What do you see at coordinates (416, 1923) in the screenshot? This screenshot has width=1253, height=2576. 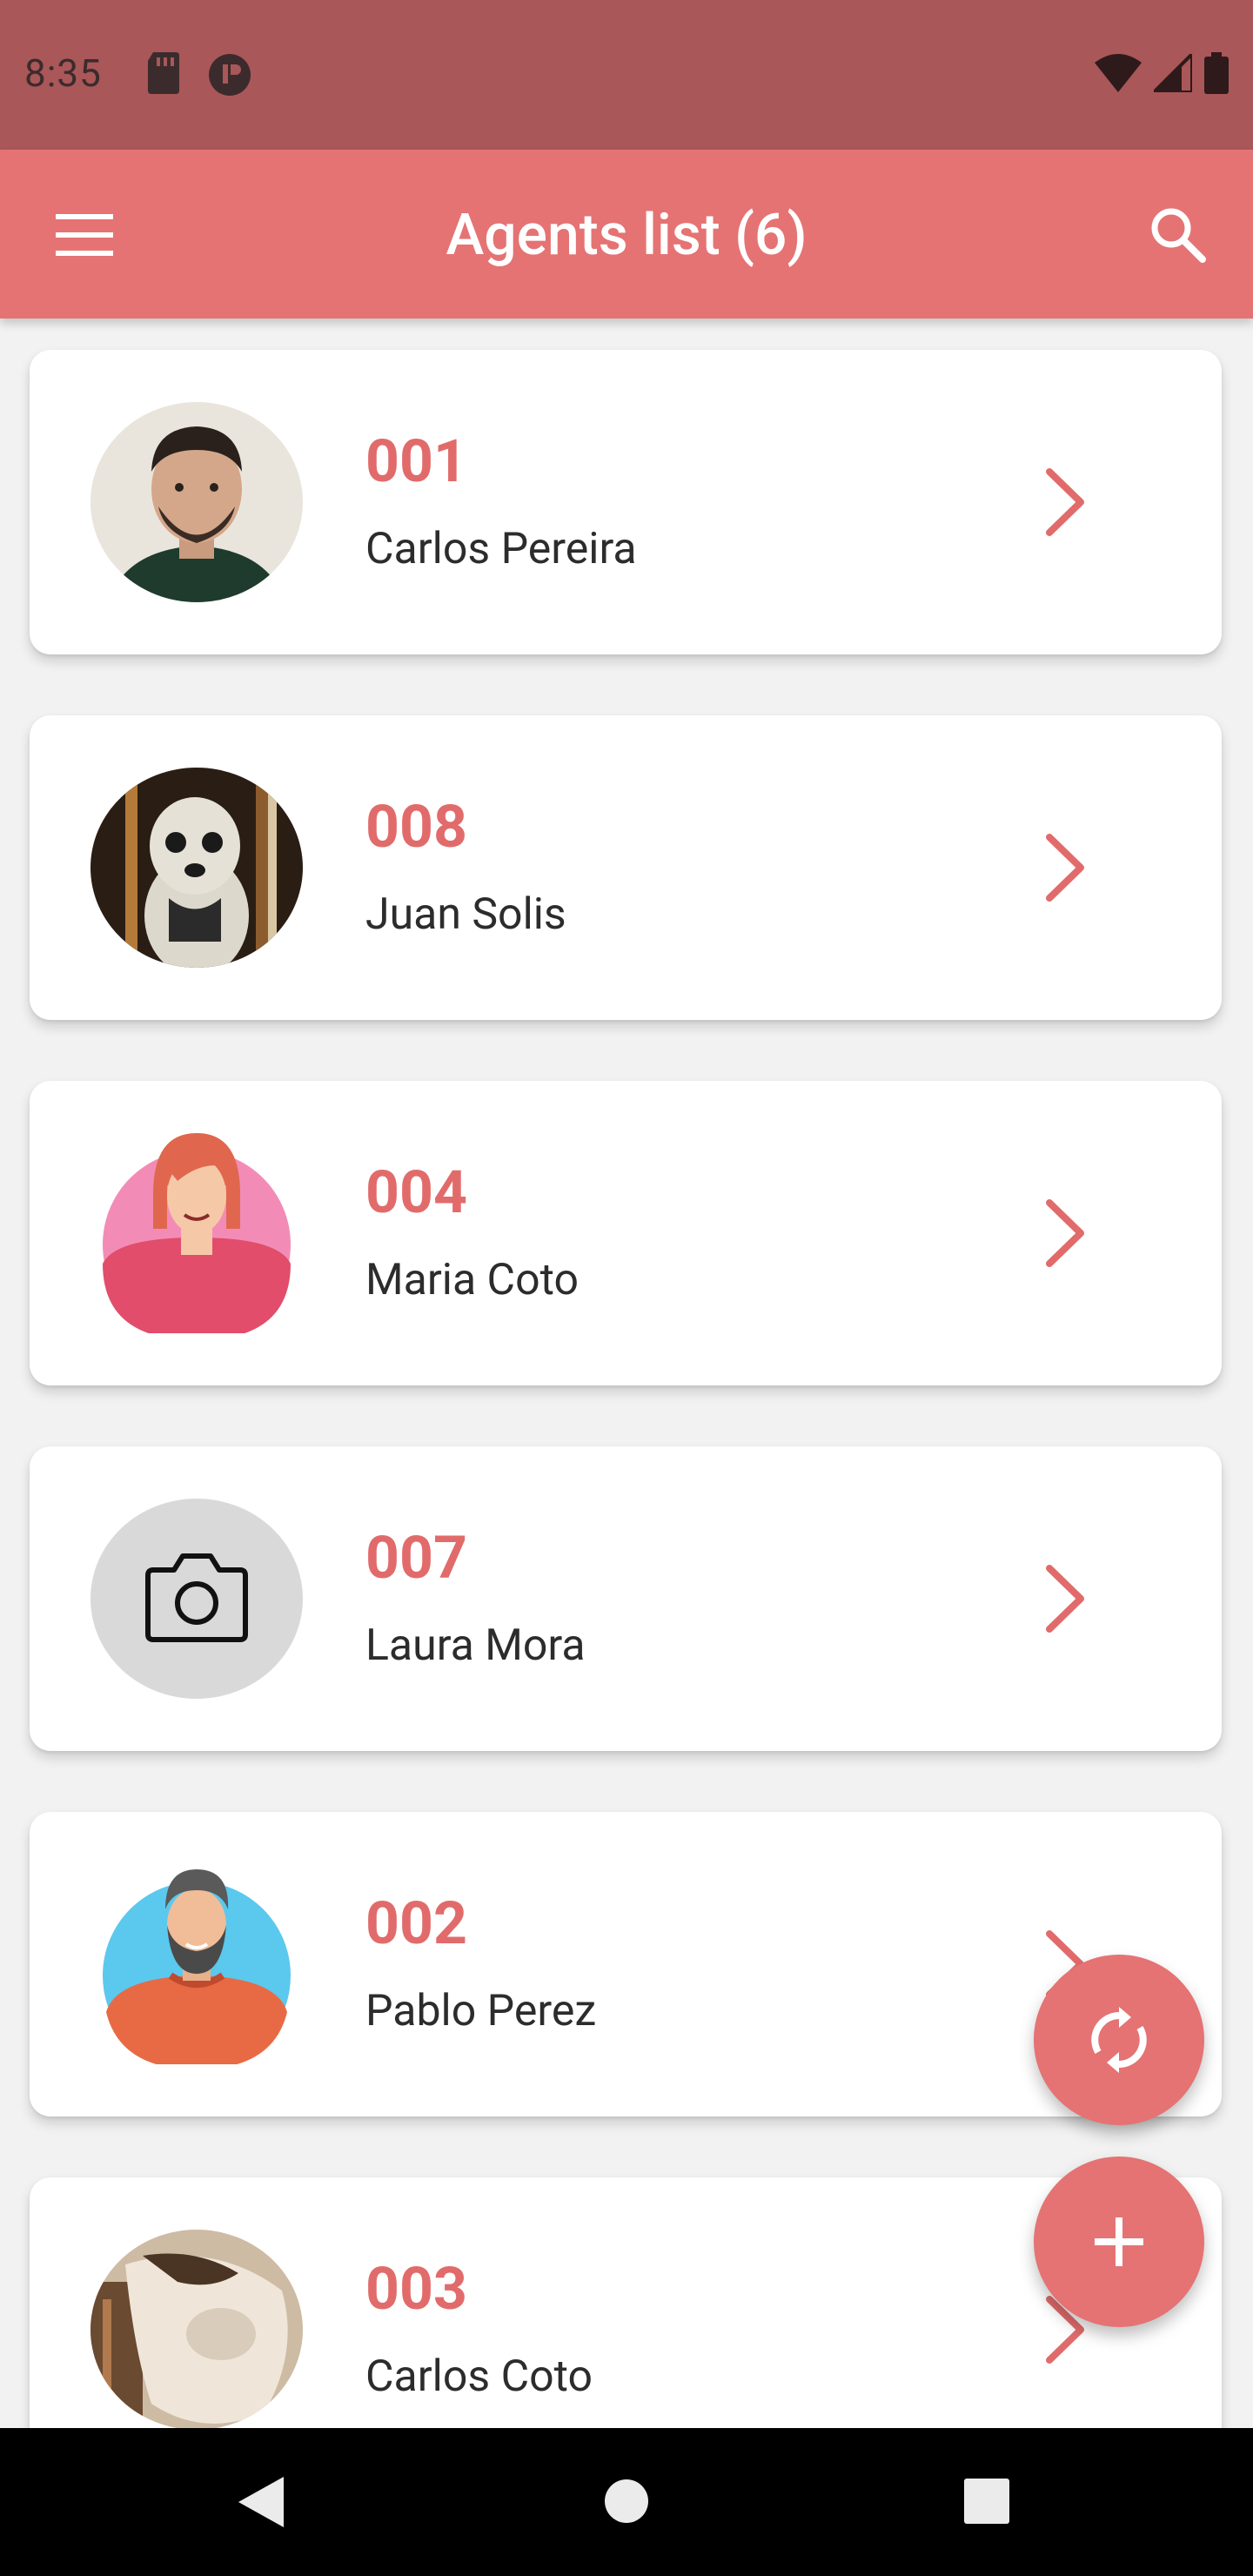 I see `agent-id: 002` at bounding box center [416, 1923].